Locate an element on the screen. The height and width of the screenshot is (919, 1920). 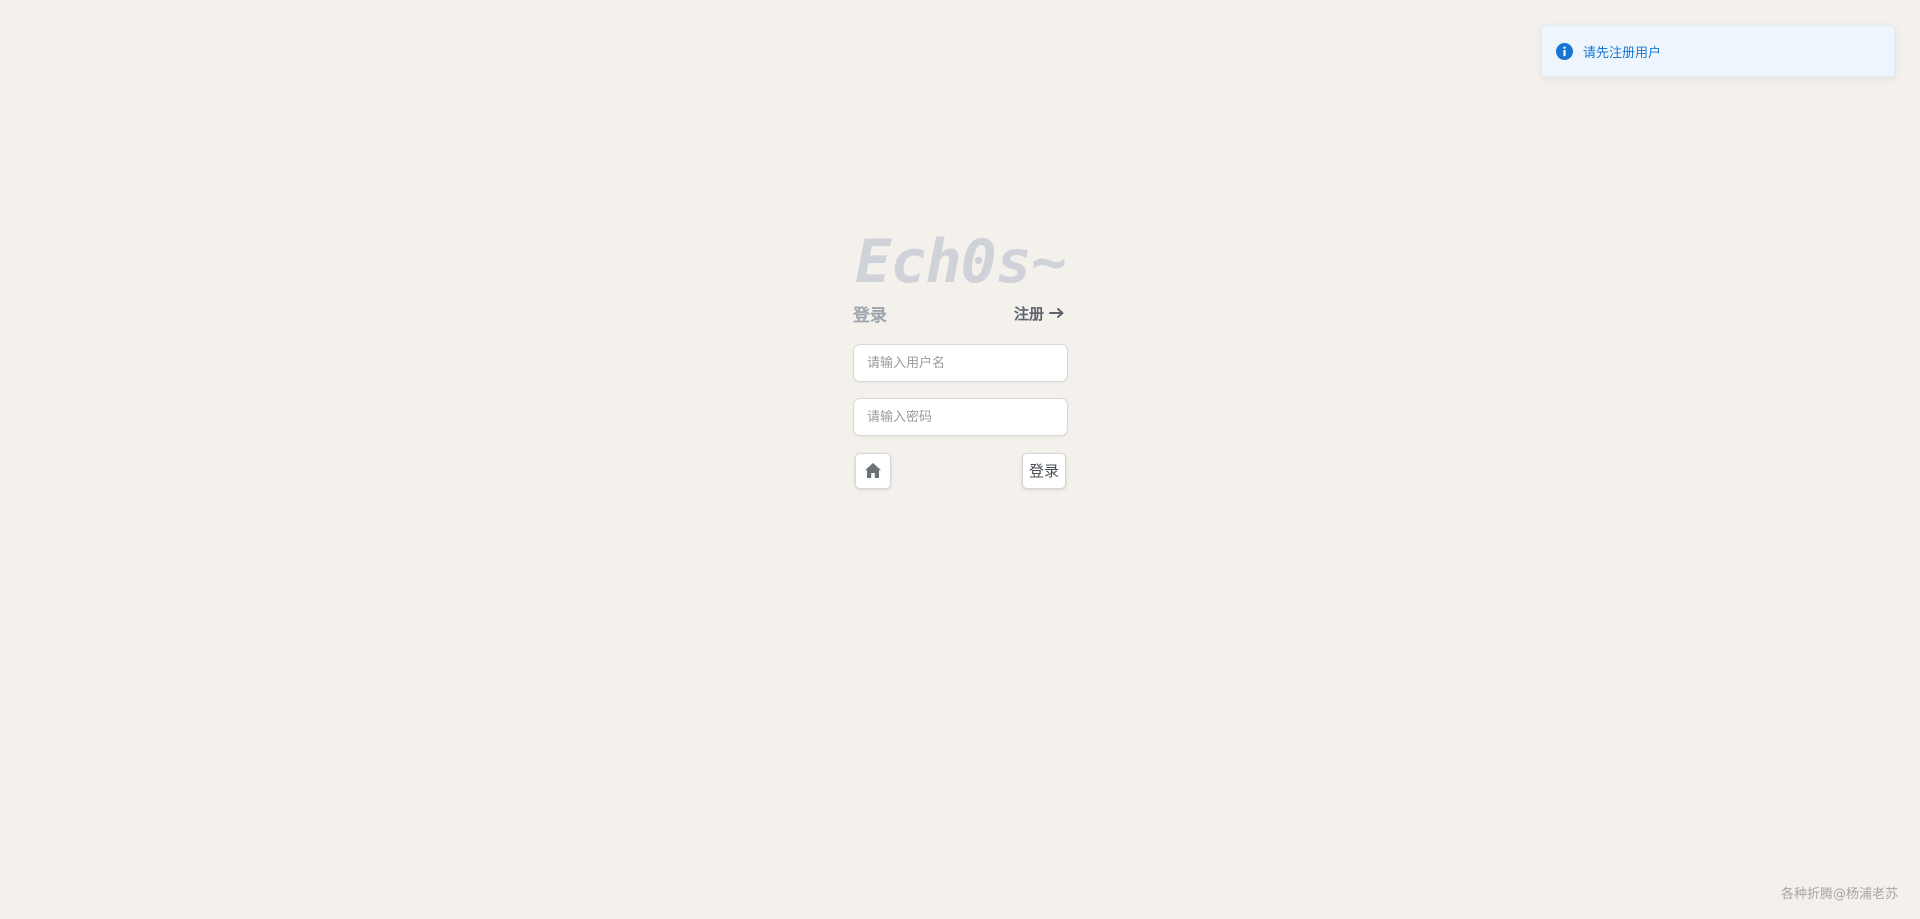
home-button is located at coordinates (873, 470).